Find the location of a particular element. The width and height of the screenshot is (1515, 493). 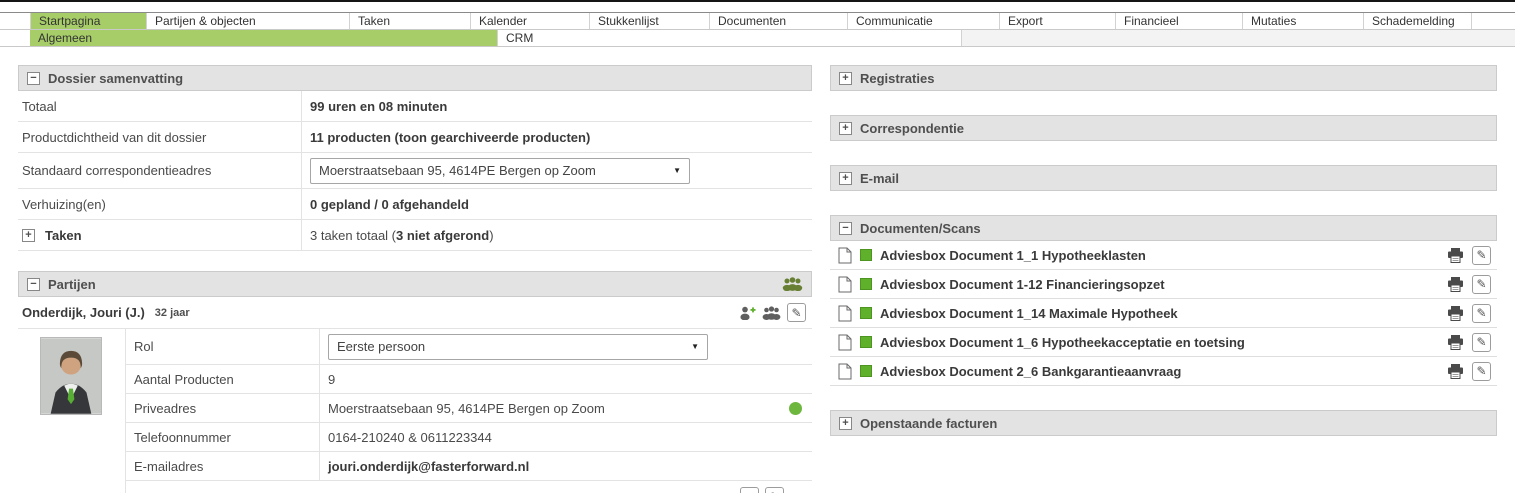

label-text: Rol is located at coordinates (144, 346).